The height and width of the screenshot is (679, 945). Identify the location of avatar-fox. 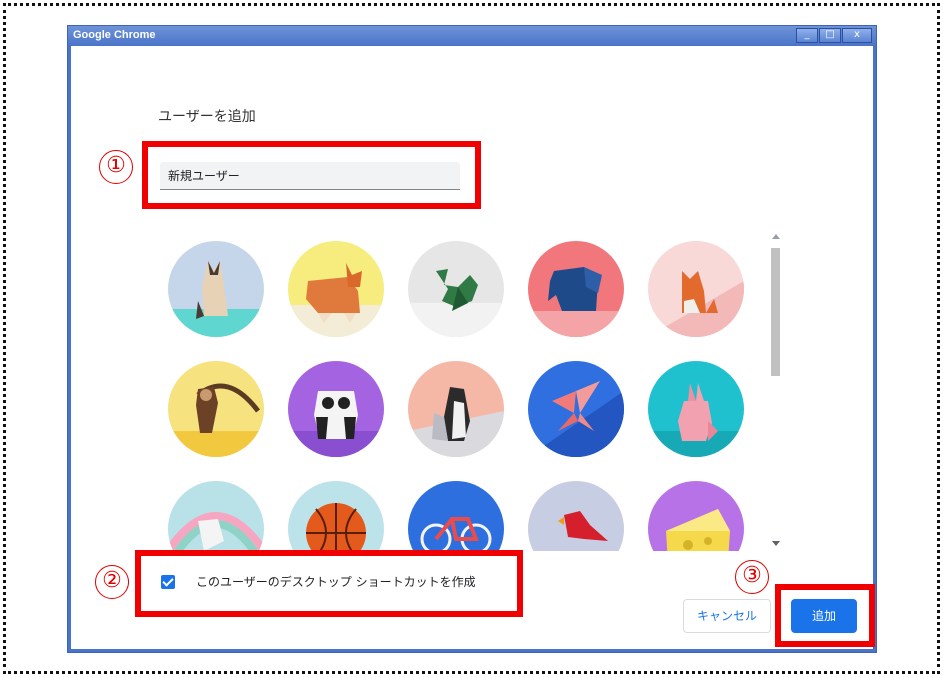
(696, 289).